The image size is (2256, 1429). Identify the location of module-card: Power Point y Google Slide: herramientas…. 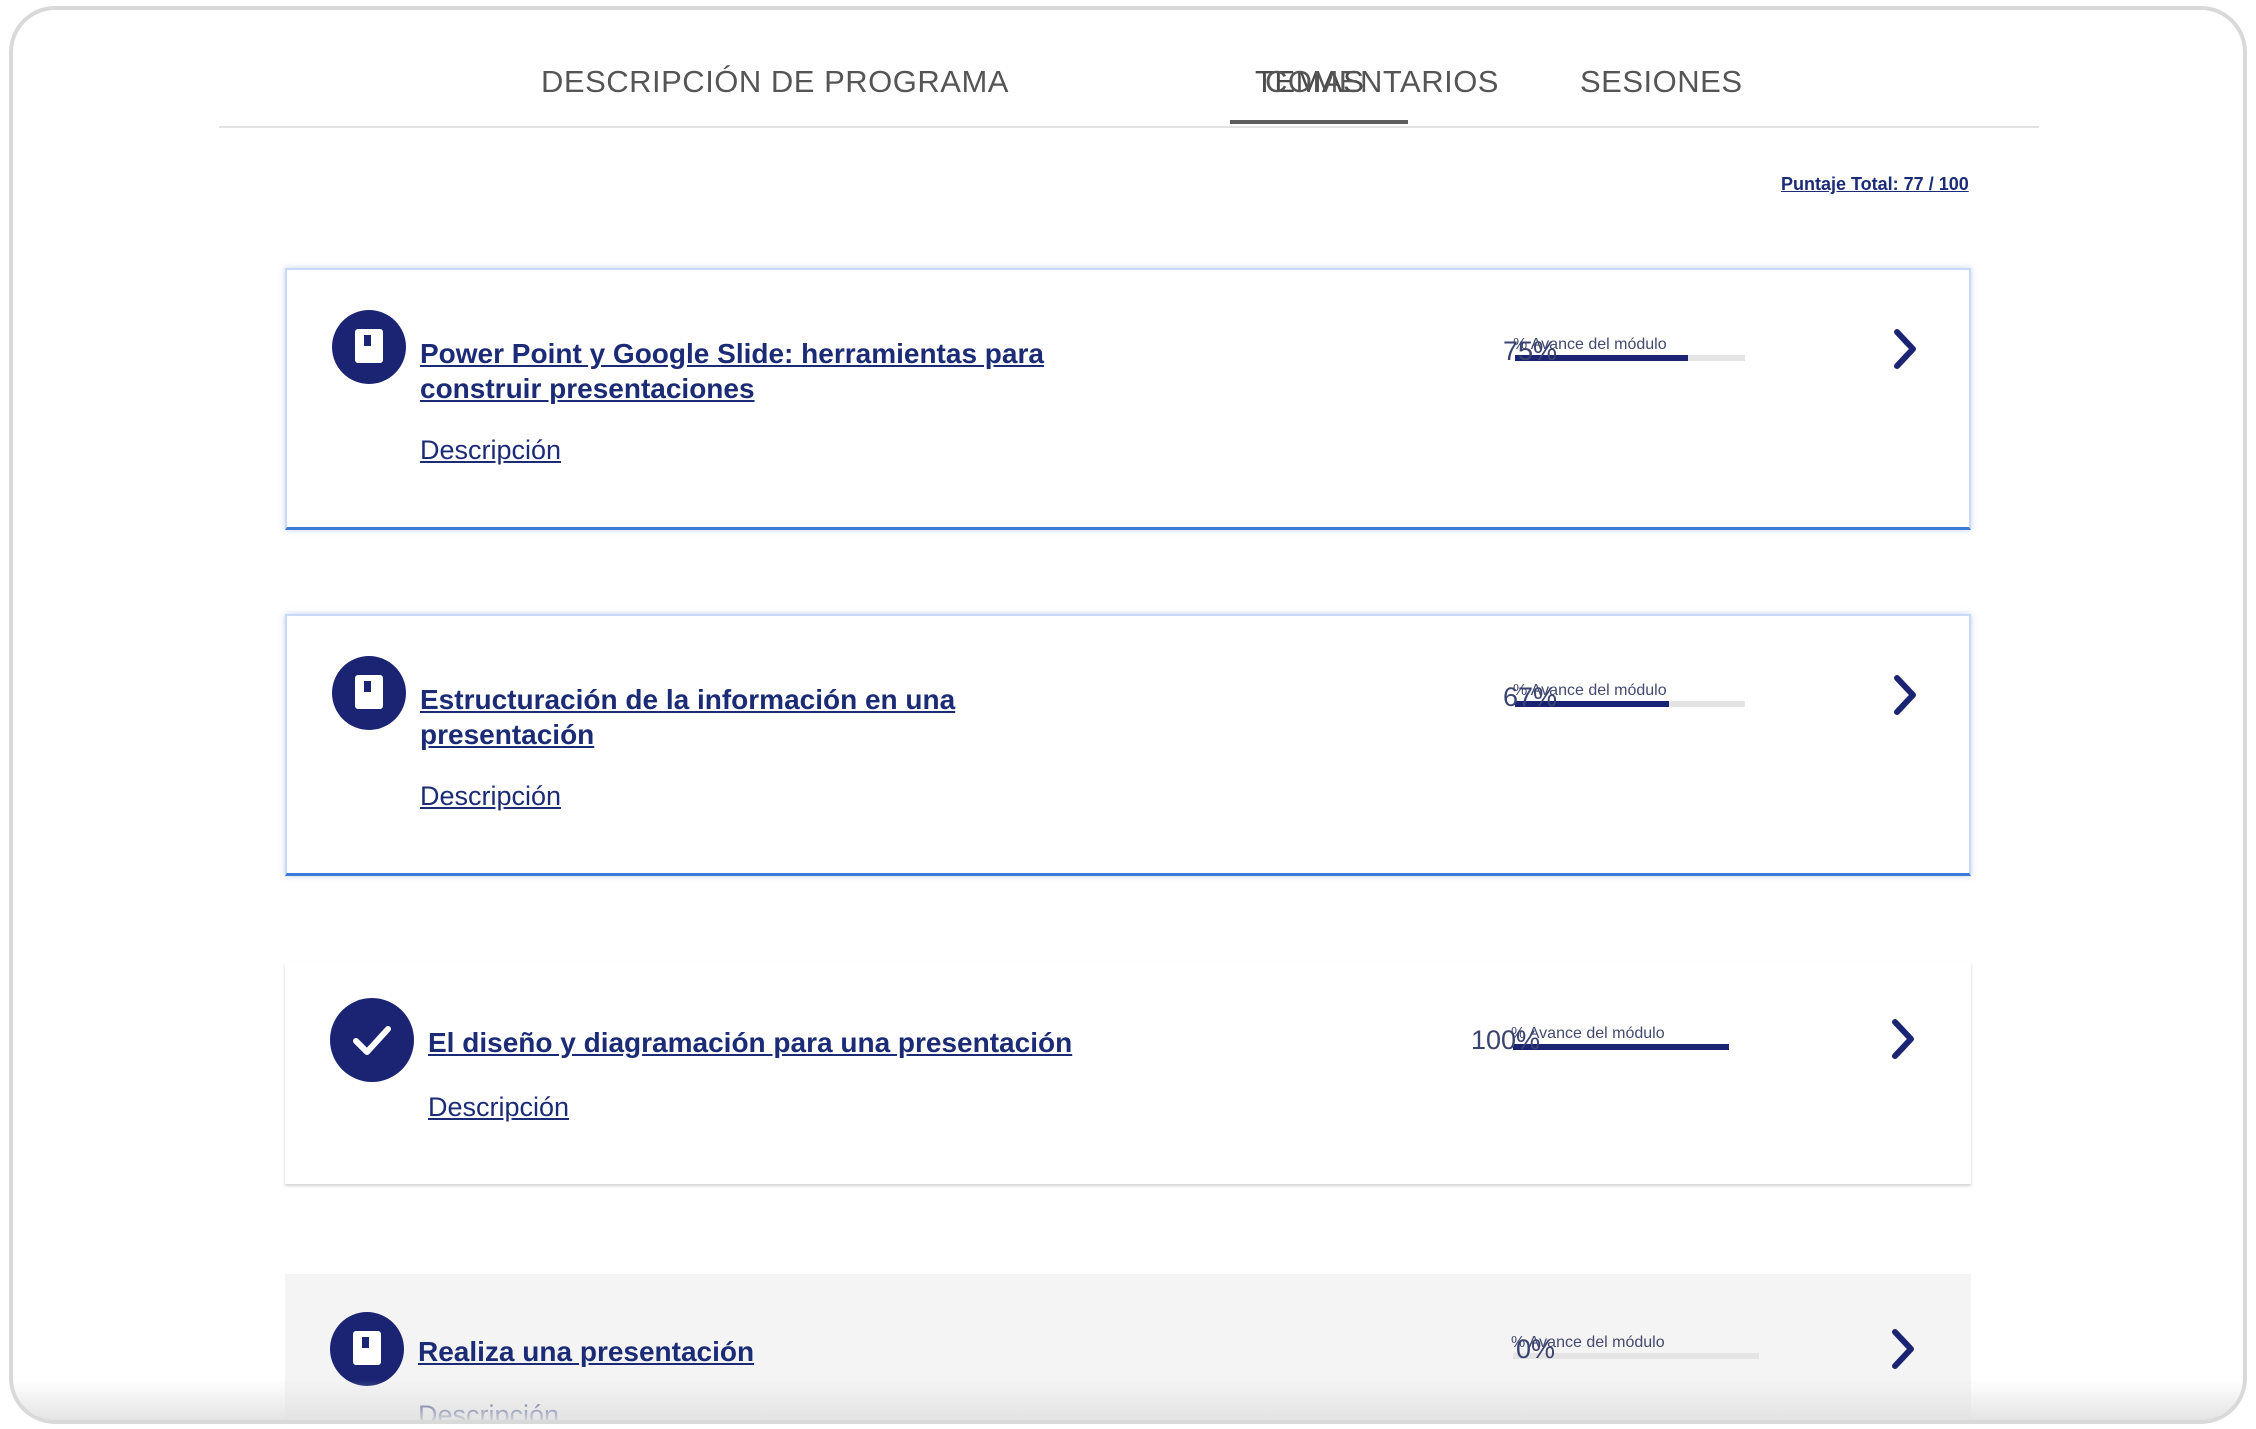
(1128, 399).